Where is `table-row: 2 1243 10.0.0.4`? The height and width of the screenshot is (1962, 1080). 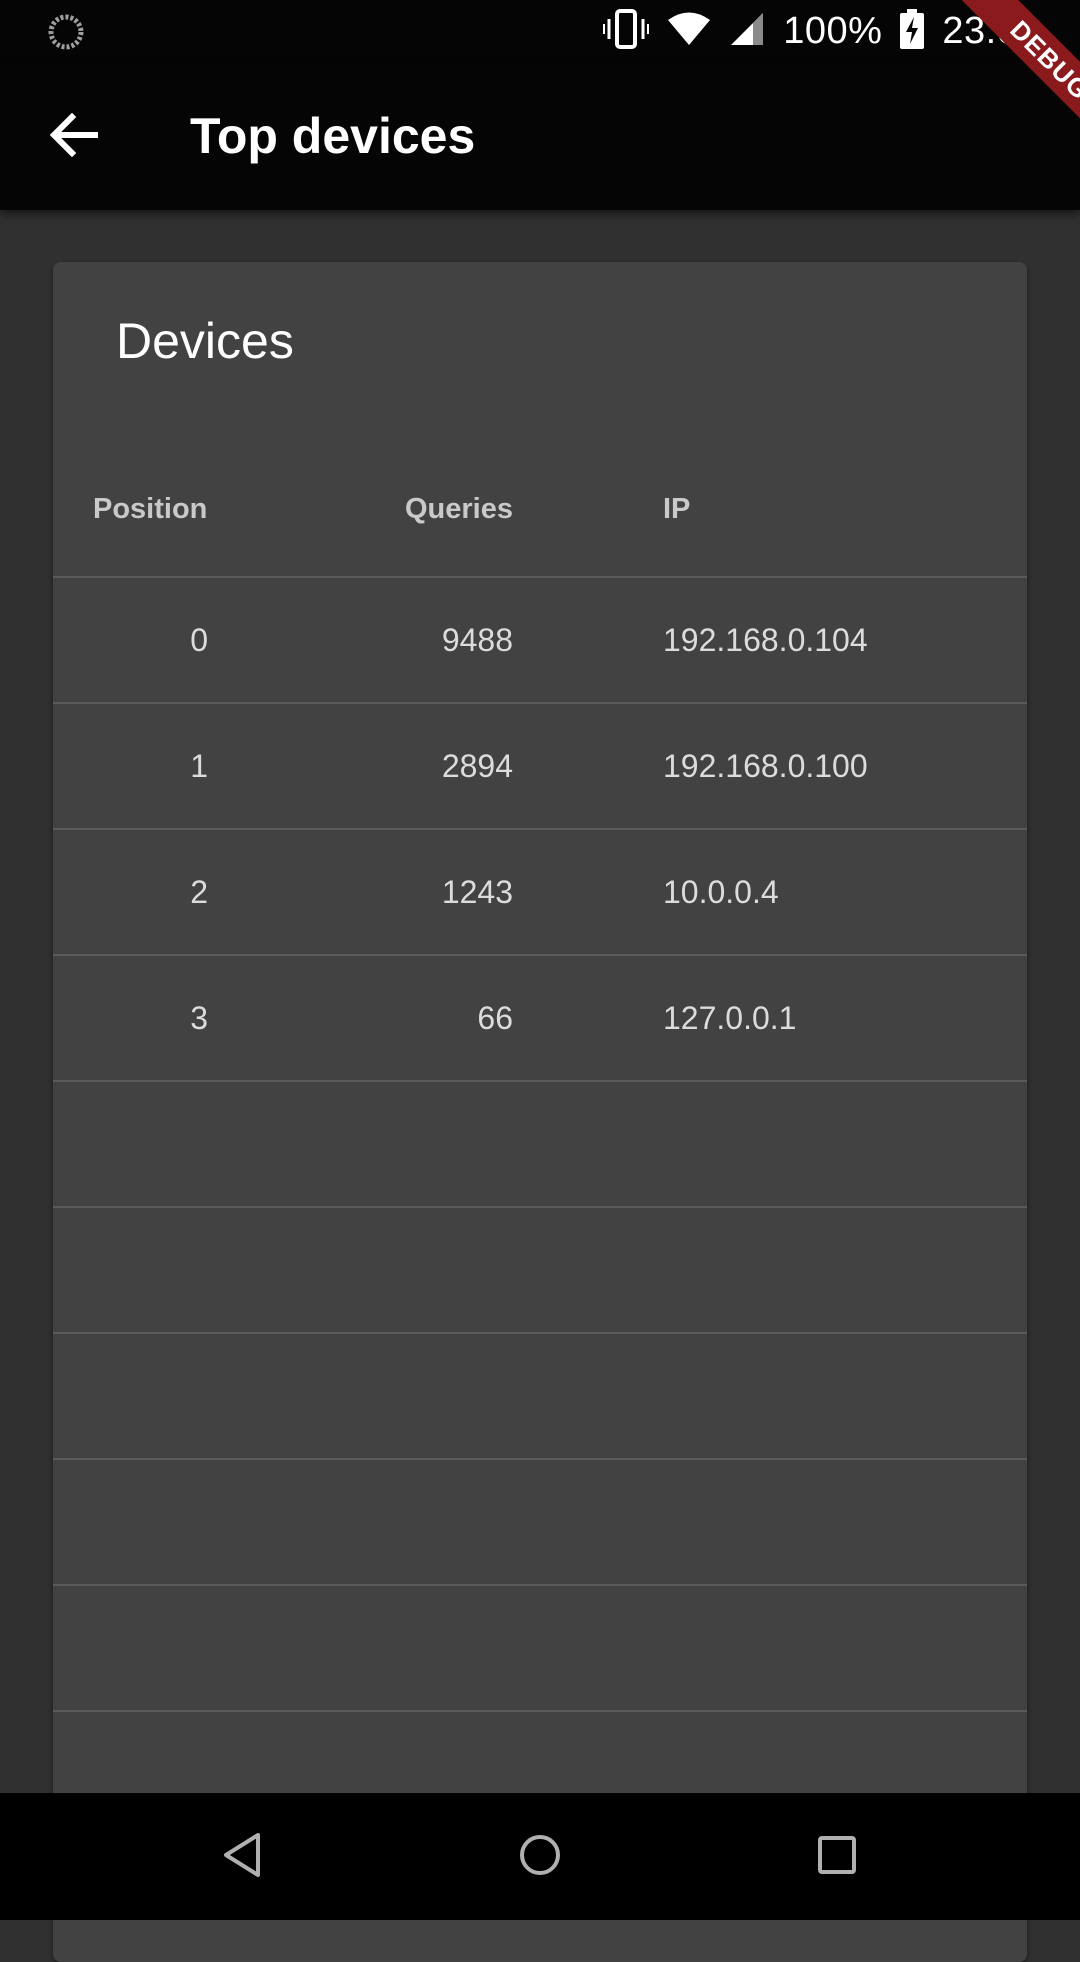
table-row: 2 1243 10.0.0.4 is located at coordinates (540, 891).